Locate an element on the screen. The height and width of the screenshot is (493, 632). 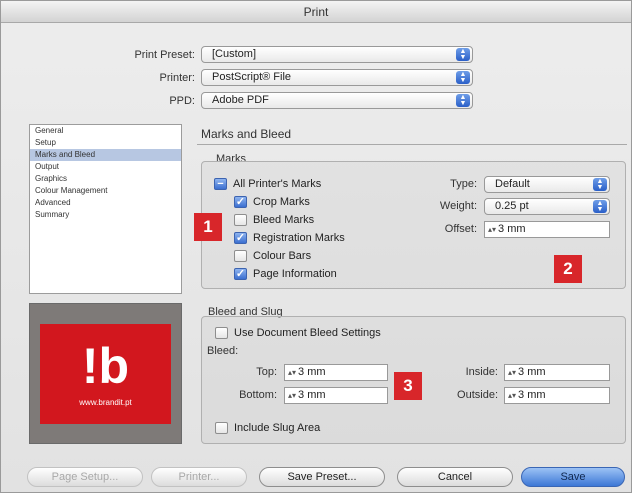
outside-label: Outside: is located at coordinates (477, 395).